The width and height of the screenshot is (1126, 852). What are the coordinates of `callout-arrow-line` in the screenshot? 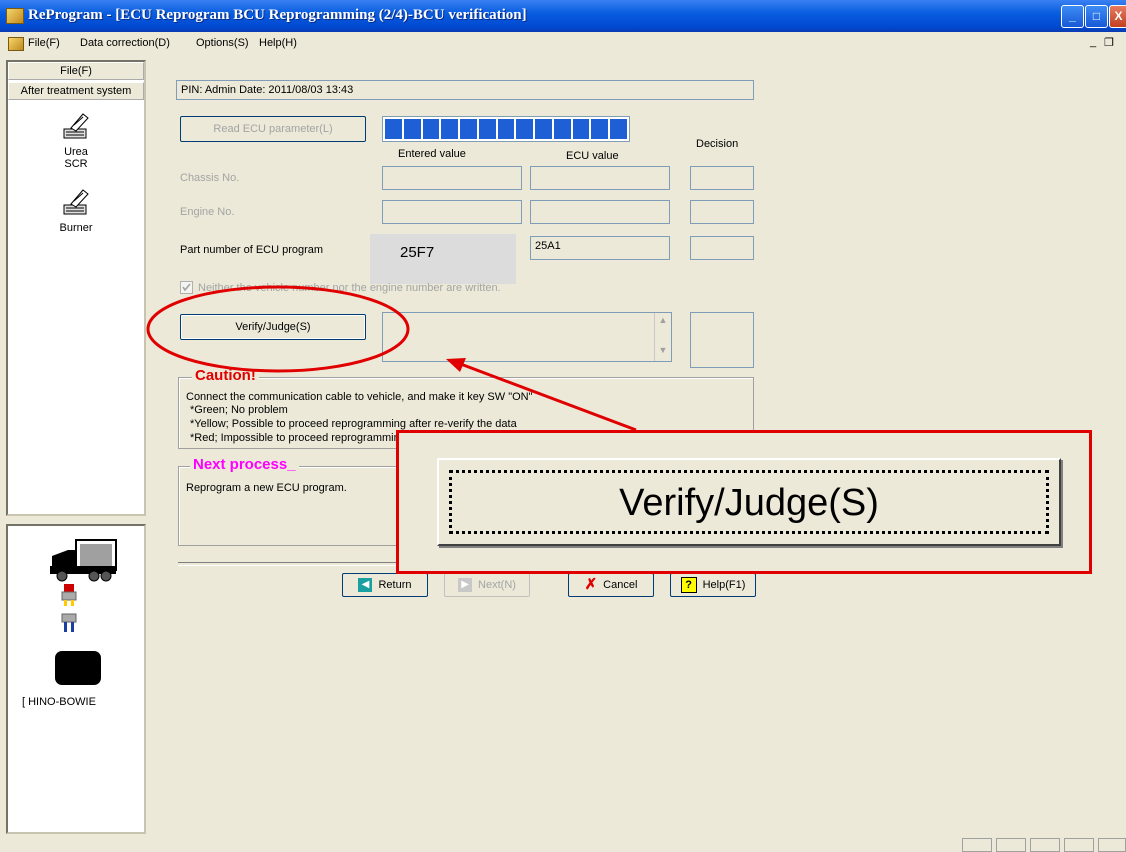 It's located at (547, 396).